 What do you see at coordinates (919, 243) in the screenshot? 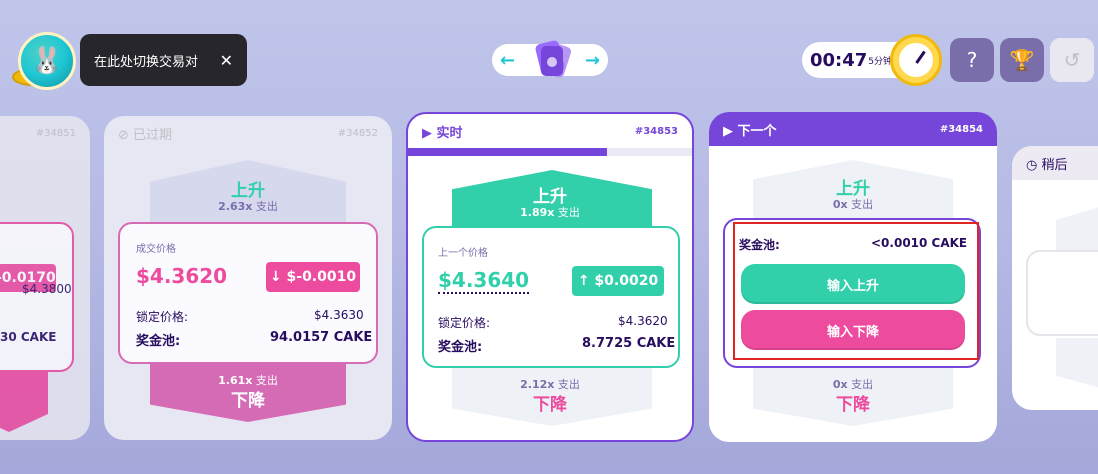
I see `prize-pool-value: <0.0010 CAKE` at bounding box center [919, 243].